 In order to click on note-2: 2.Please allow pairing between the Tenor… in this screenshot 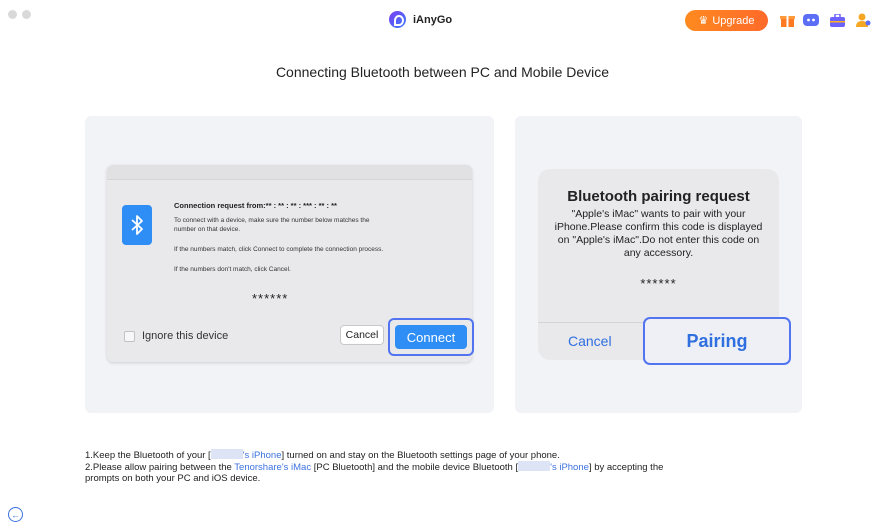, I will do `click(374, 467)`.